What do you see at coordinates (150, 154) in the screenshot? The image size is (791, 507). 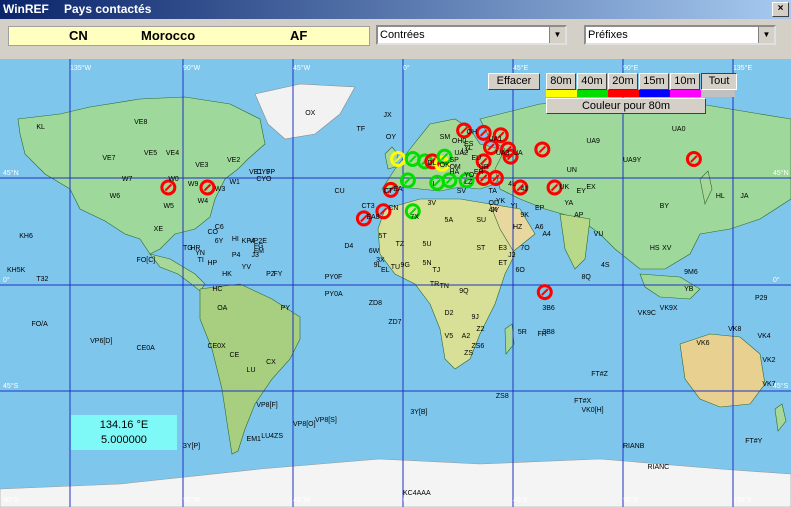 I see `prefix-label: VE5` at bounding box center [150, 154].